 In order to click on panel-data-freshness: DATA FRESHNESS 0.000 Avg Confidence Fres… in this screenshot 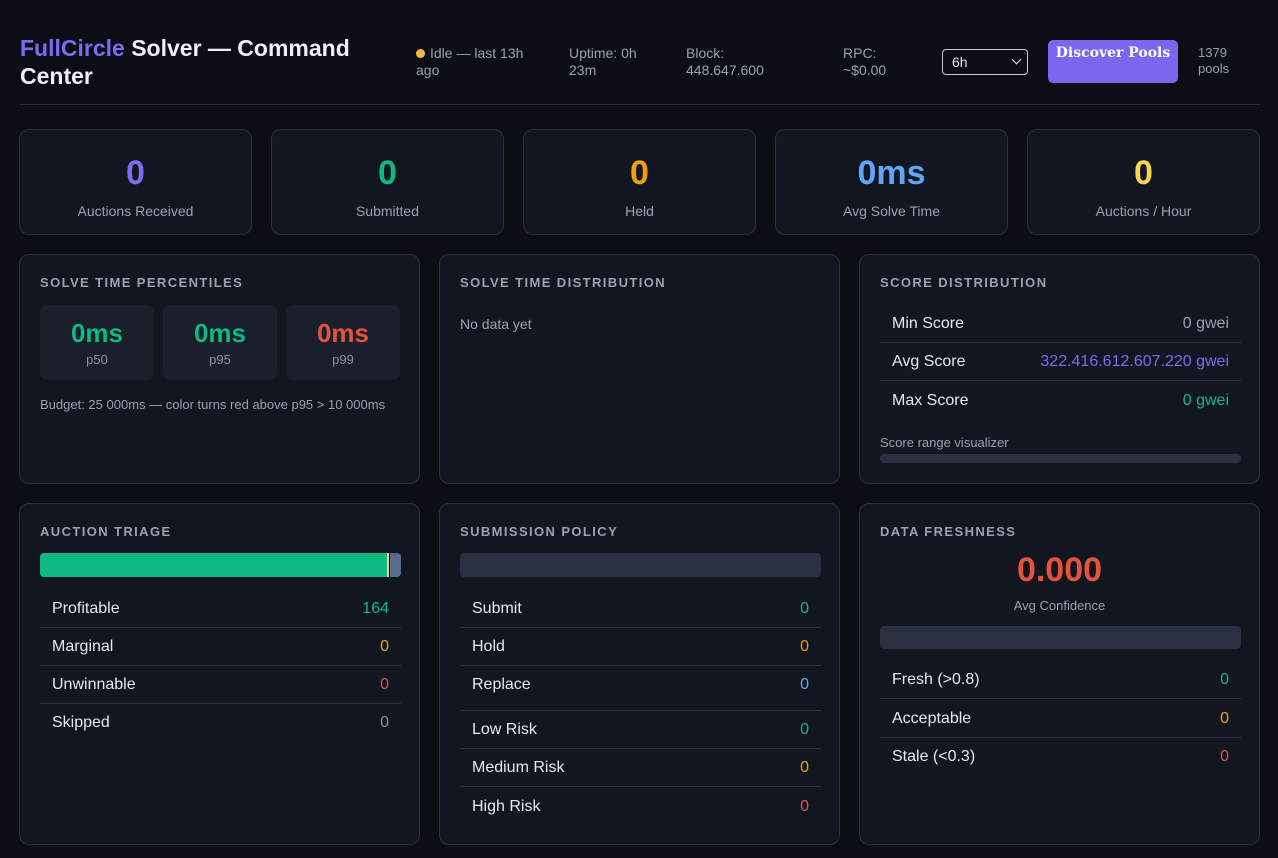, I will do `click(1059, 674)`.